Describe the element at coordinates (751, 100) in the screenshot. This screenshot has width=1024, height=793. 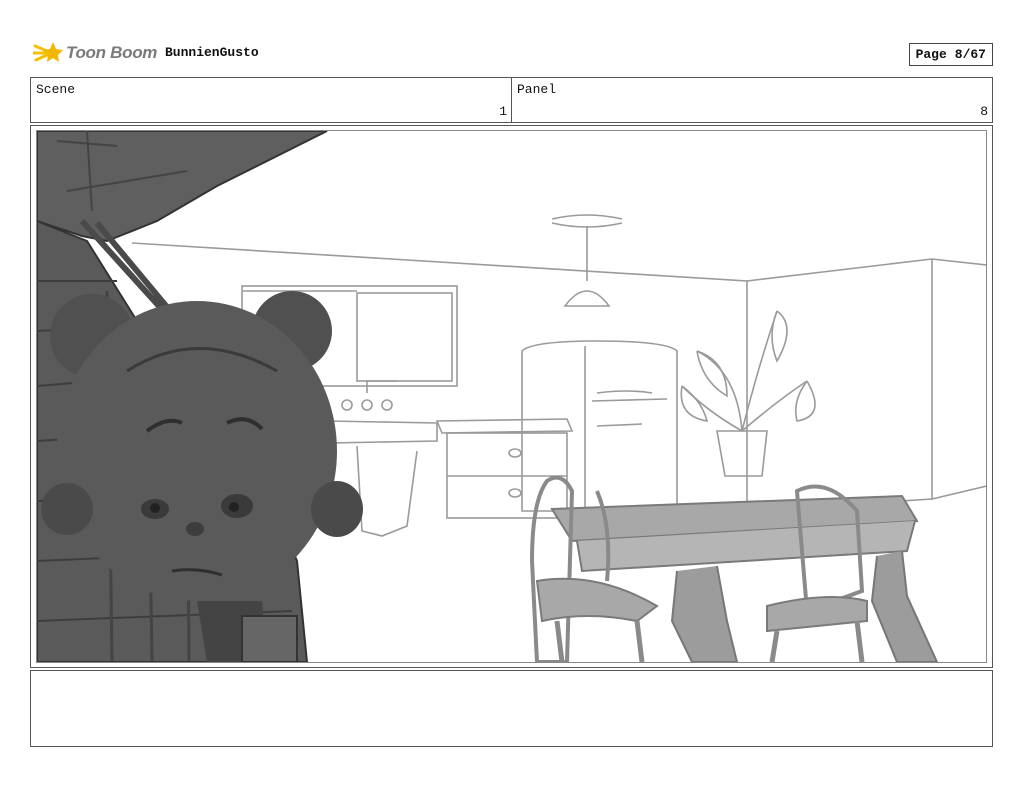
I see `panel-cell: Panel 8` at that location.